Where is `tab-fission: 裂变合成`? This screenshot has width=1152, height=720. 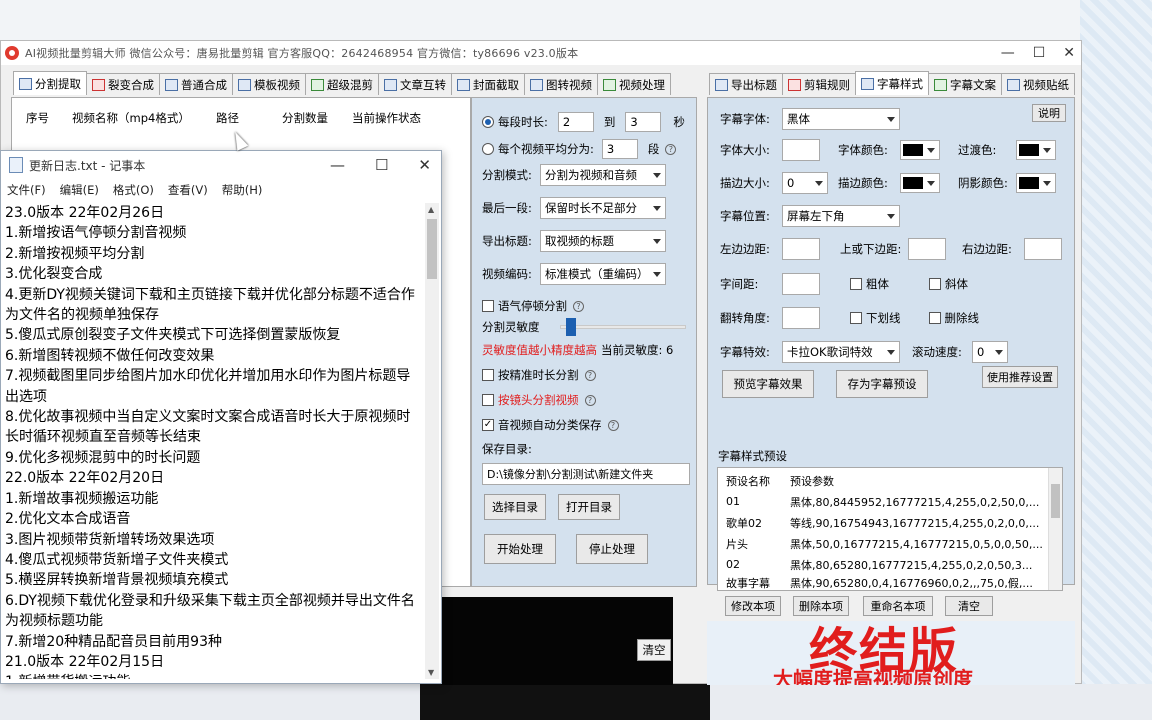
tab-fission: 裂变合成 is located at coordinates (123, 84).